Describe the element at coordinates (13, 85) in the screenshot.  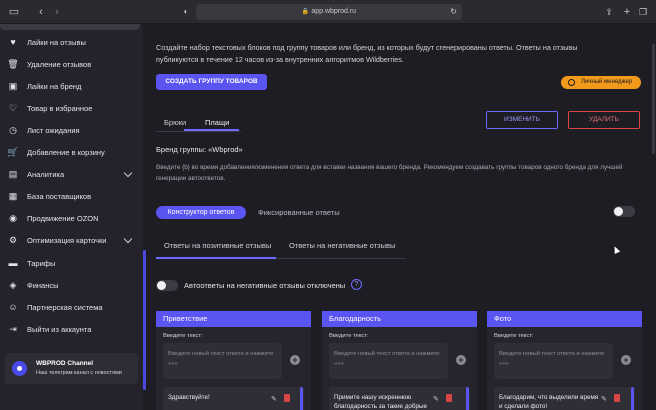
I see `heart-box-icon: ▣` at that location.